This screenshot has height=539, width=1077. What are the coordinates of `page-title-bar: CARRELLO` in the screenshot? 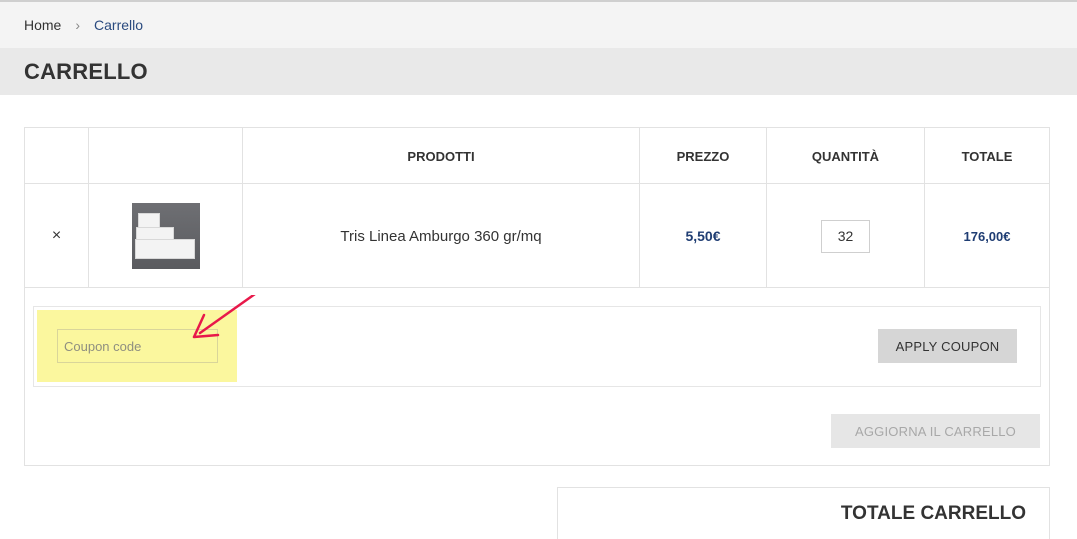 It's located at (538, 71).